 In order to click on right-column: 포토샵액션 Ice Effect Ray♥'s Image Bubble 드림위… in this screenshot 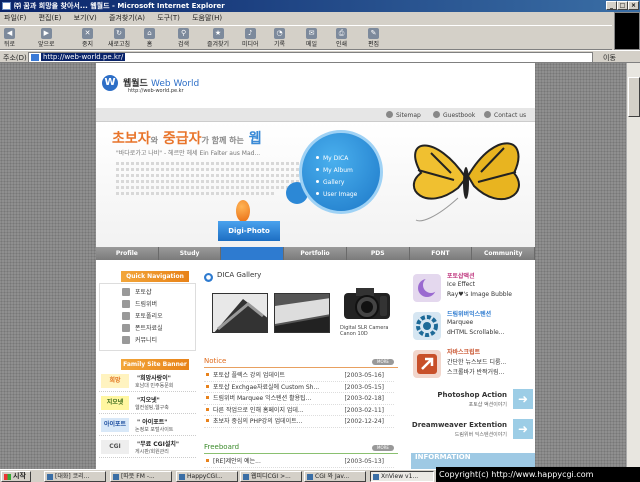, I will do `click(473, 358)`.